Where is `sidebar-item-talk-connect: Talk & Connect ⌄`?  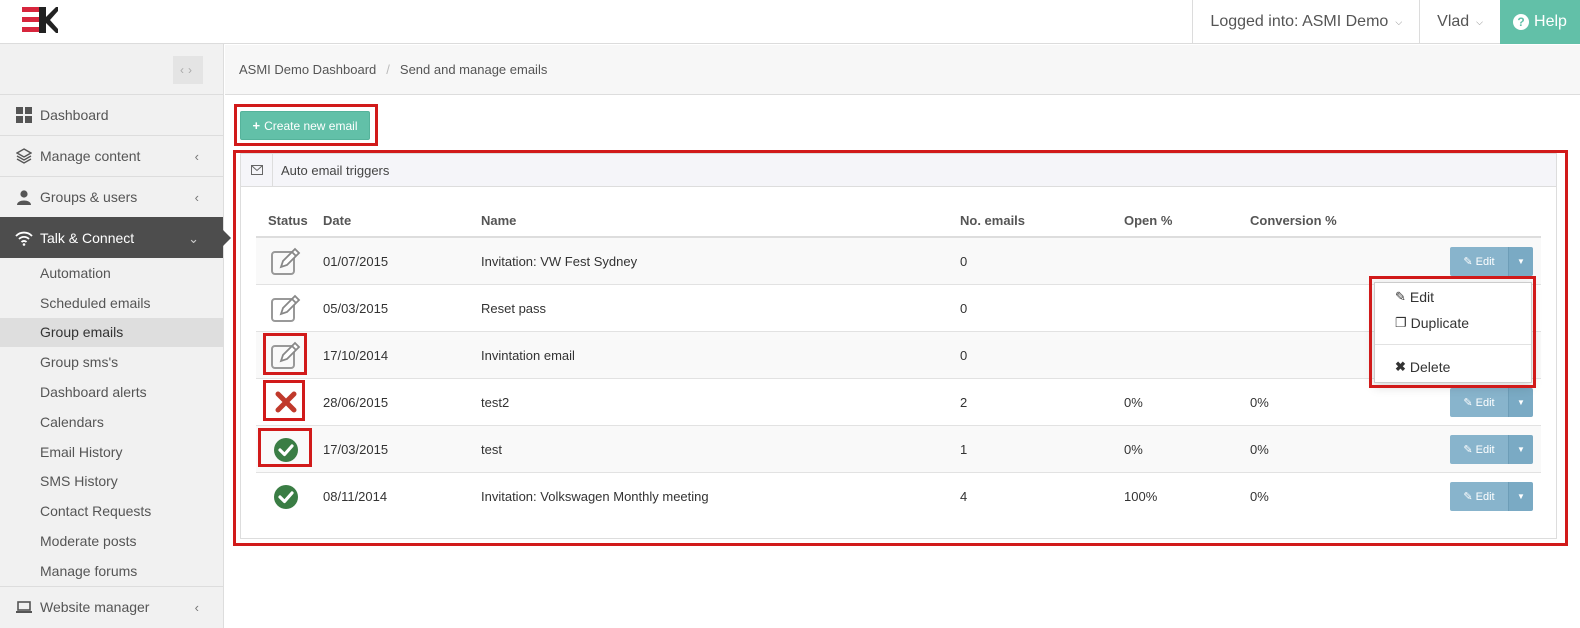
sidebar-item-talk-connect: Talk & Connect ⌄ is located at coordinates (115, 237).